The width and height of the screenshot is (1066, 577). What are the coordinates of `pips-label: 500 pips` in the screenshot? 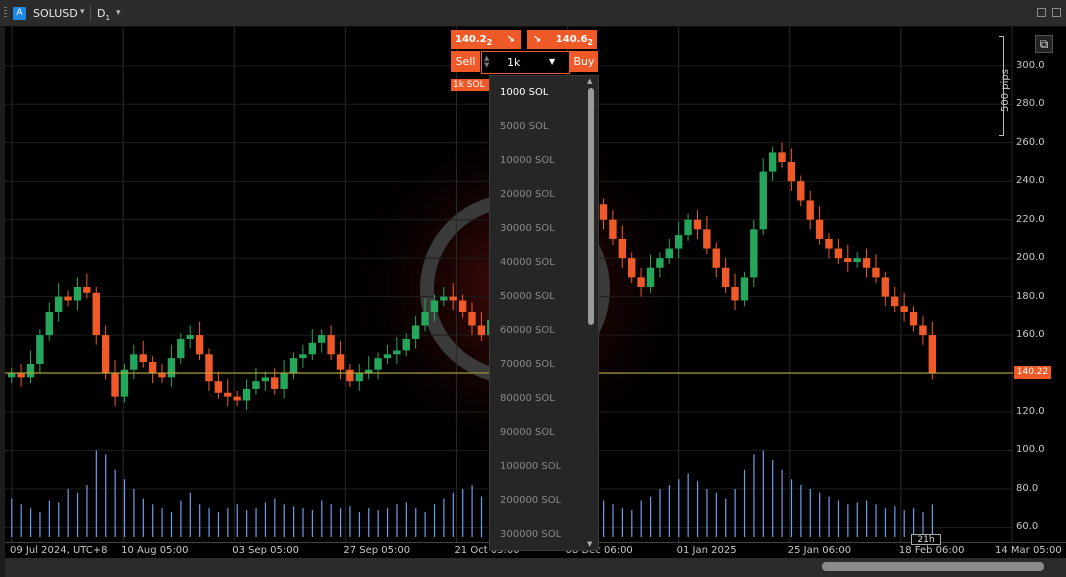 It's located at (1005, 90).